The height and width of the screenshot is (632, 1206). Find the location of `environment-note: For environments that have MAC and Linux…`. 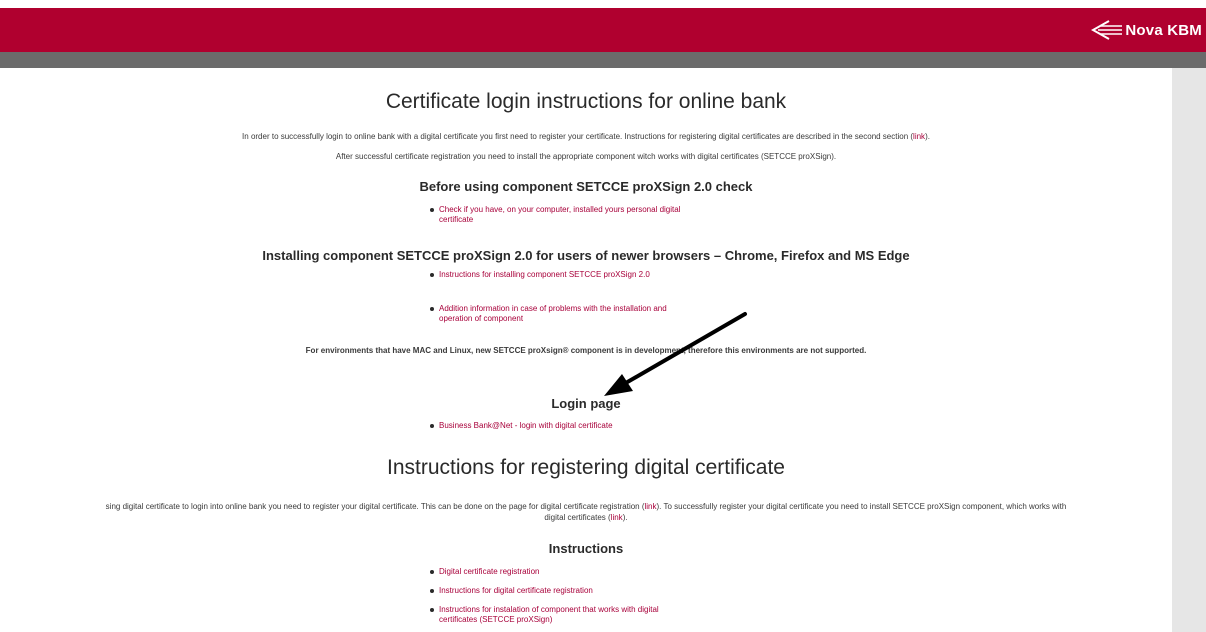

environment-note: For environments that have MAC and Linux… is located at coordinates (586, 350).